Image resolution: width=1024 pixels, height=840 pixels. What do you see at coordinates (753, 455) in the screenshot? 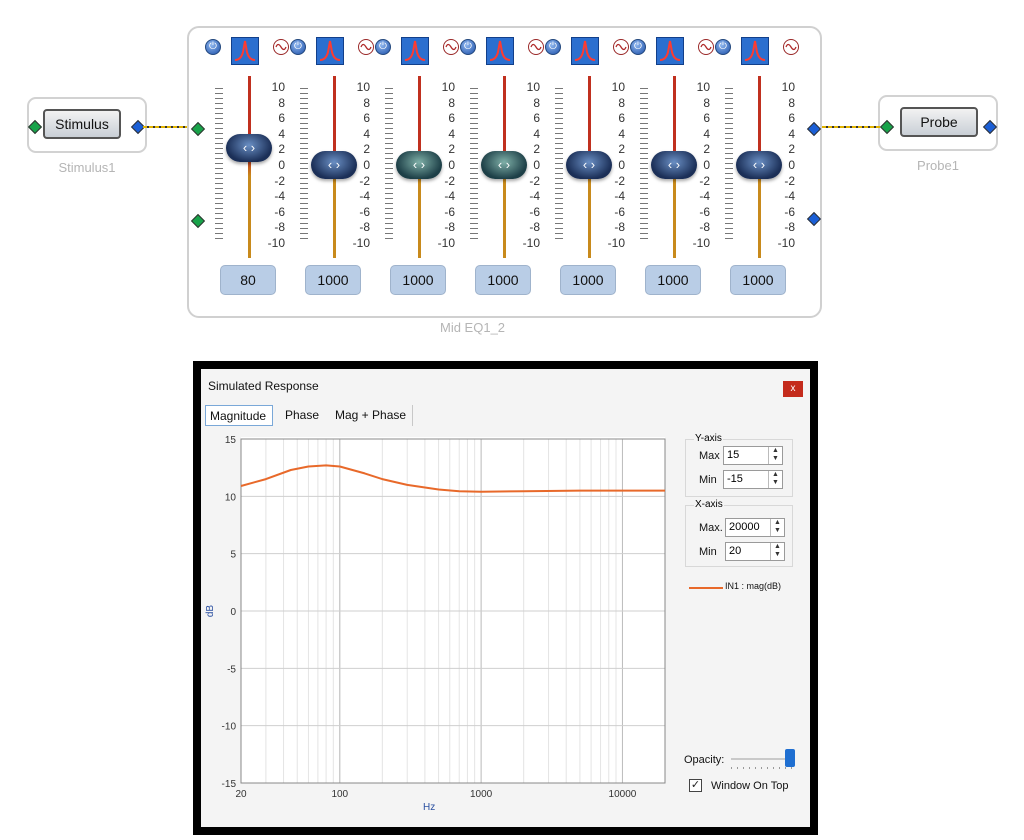
I see `ymax-input: 15 ▲ ▼` at bounding box center [753, 455].